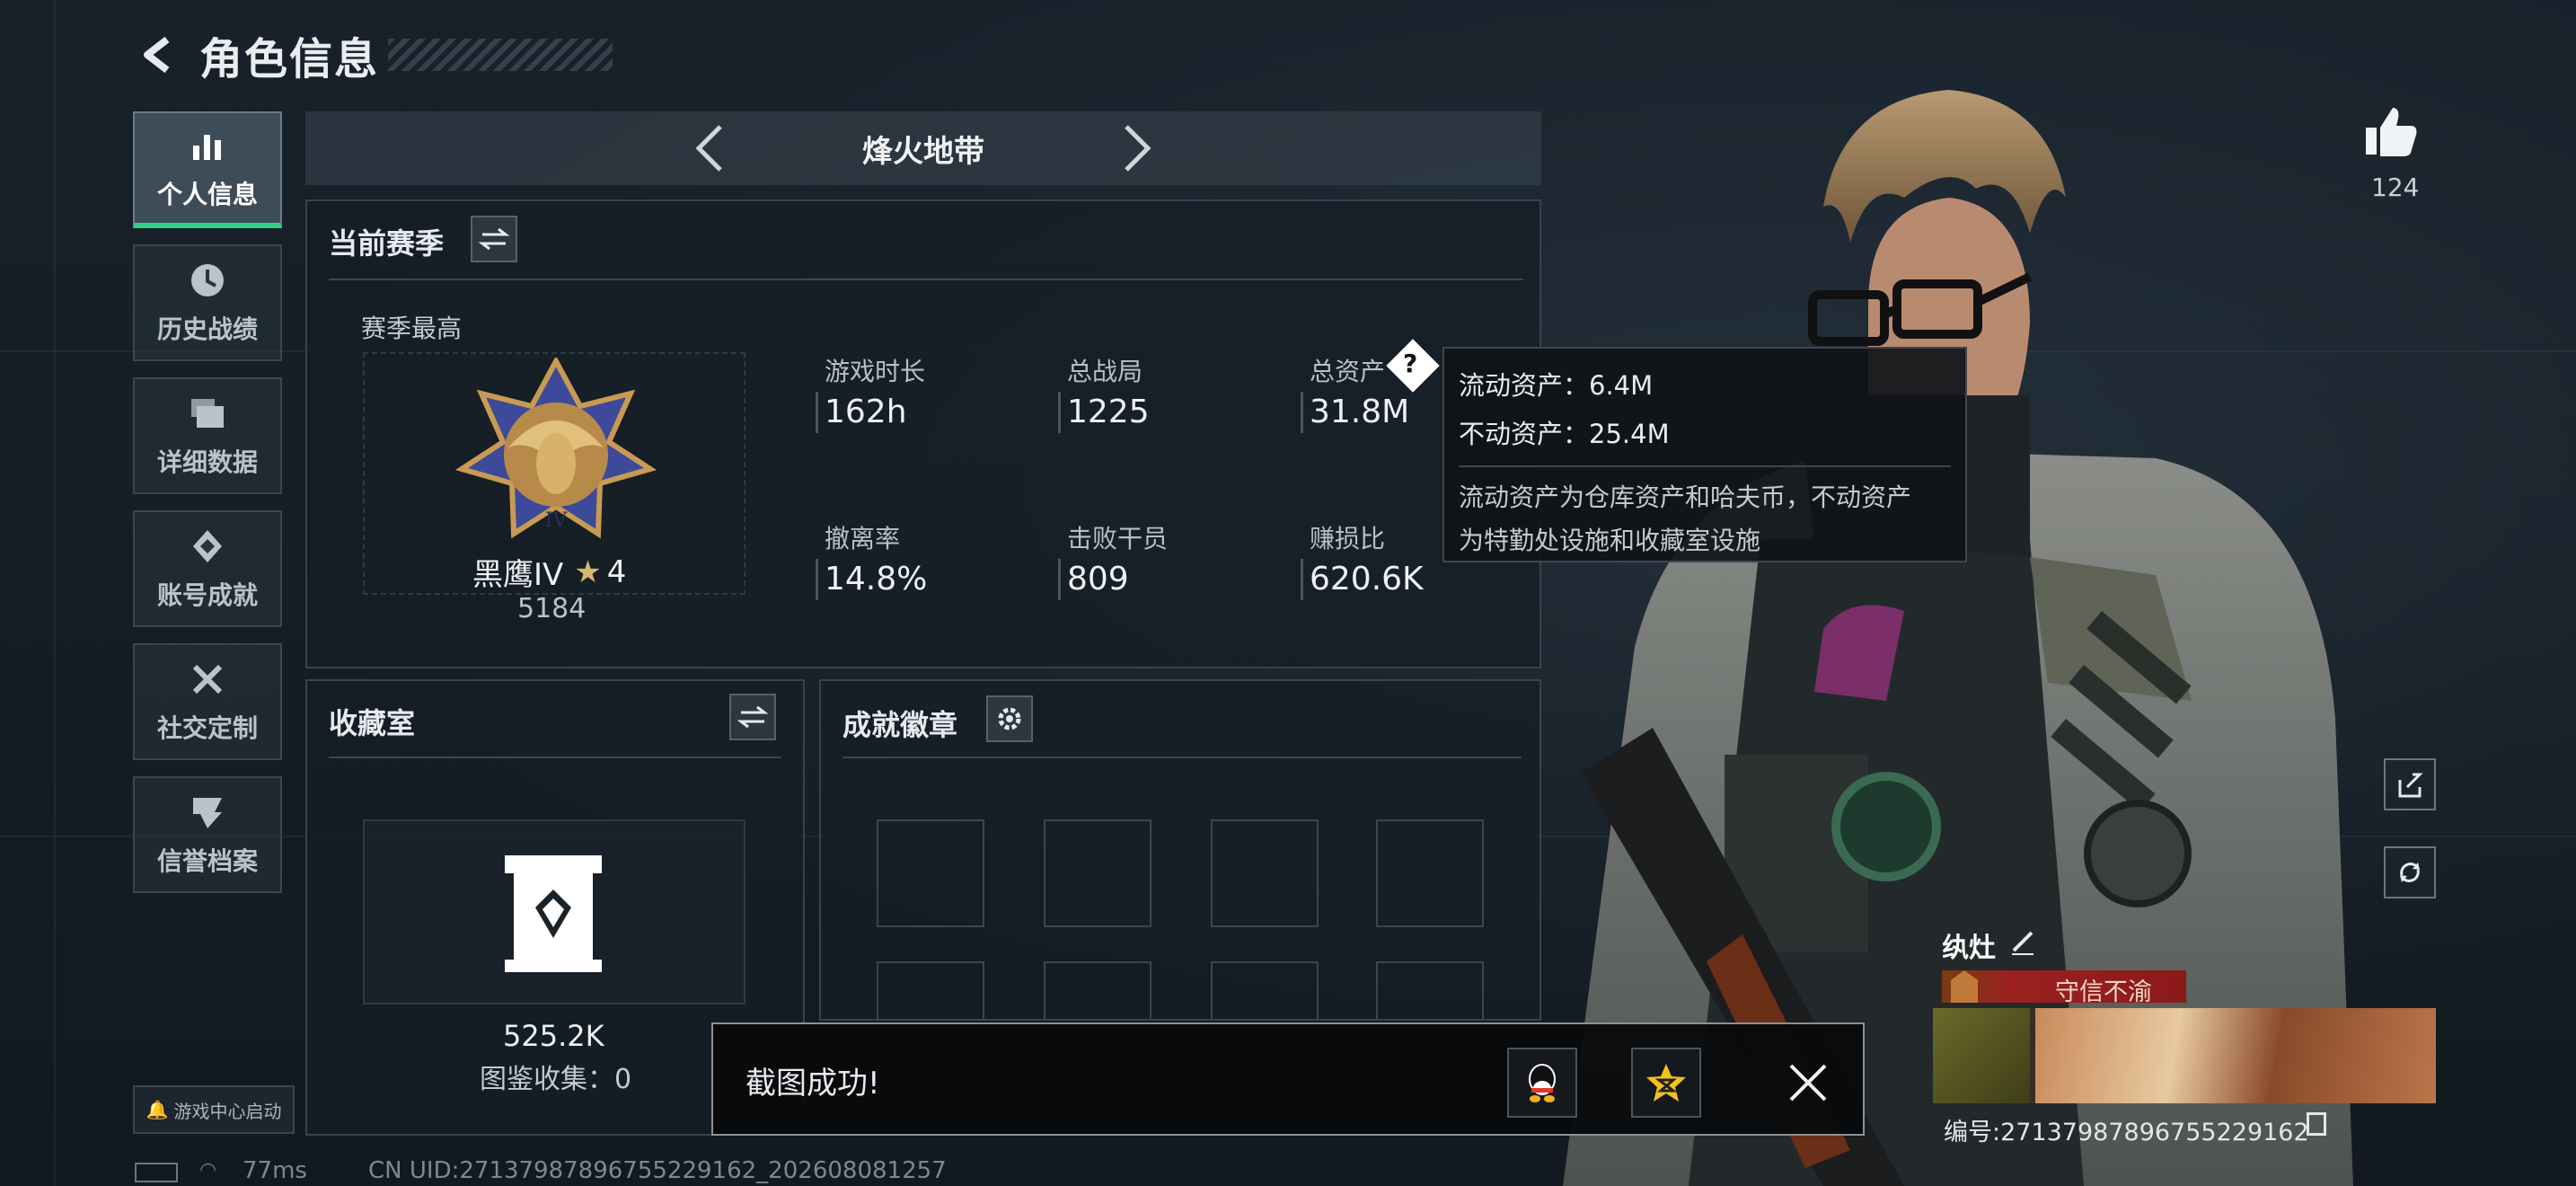 The image size is (2576, 1186). What do you see at coordinates (1685, 497) in the screenshot?
I see `tooltip-description-line1: 流动资产为仓库资产和哈夫币，不动资产` at bounding box center [1685, 497].